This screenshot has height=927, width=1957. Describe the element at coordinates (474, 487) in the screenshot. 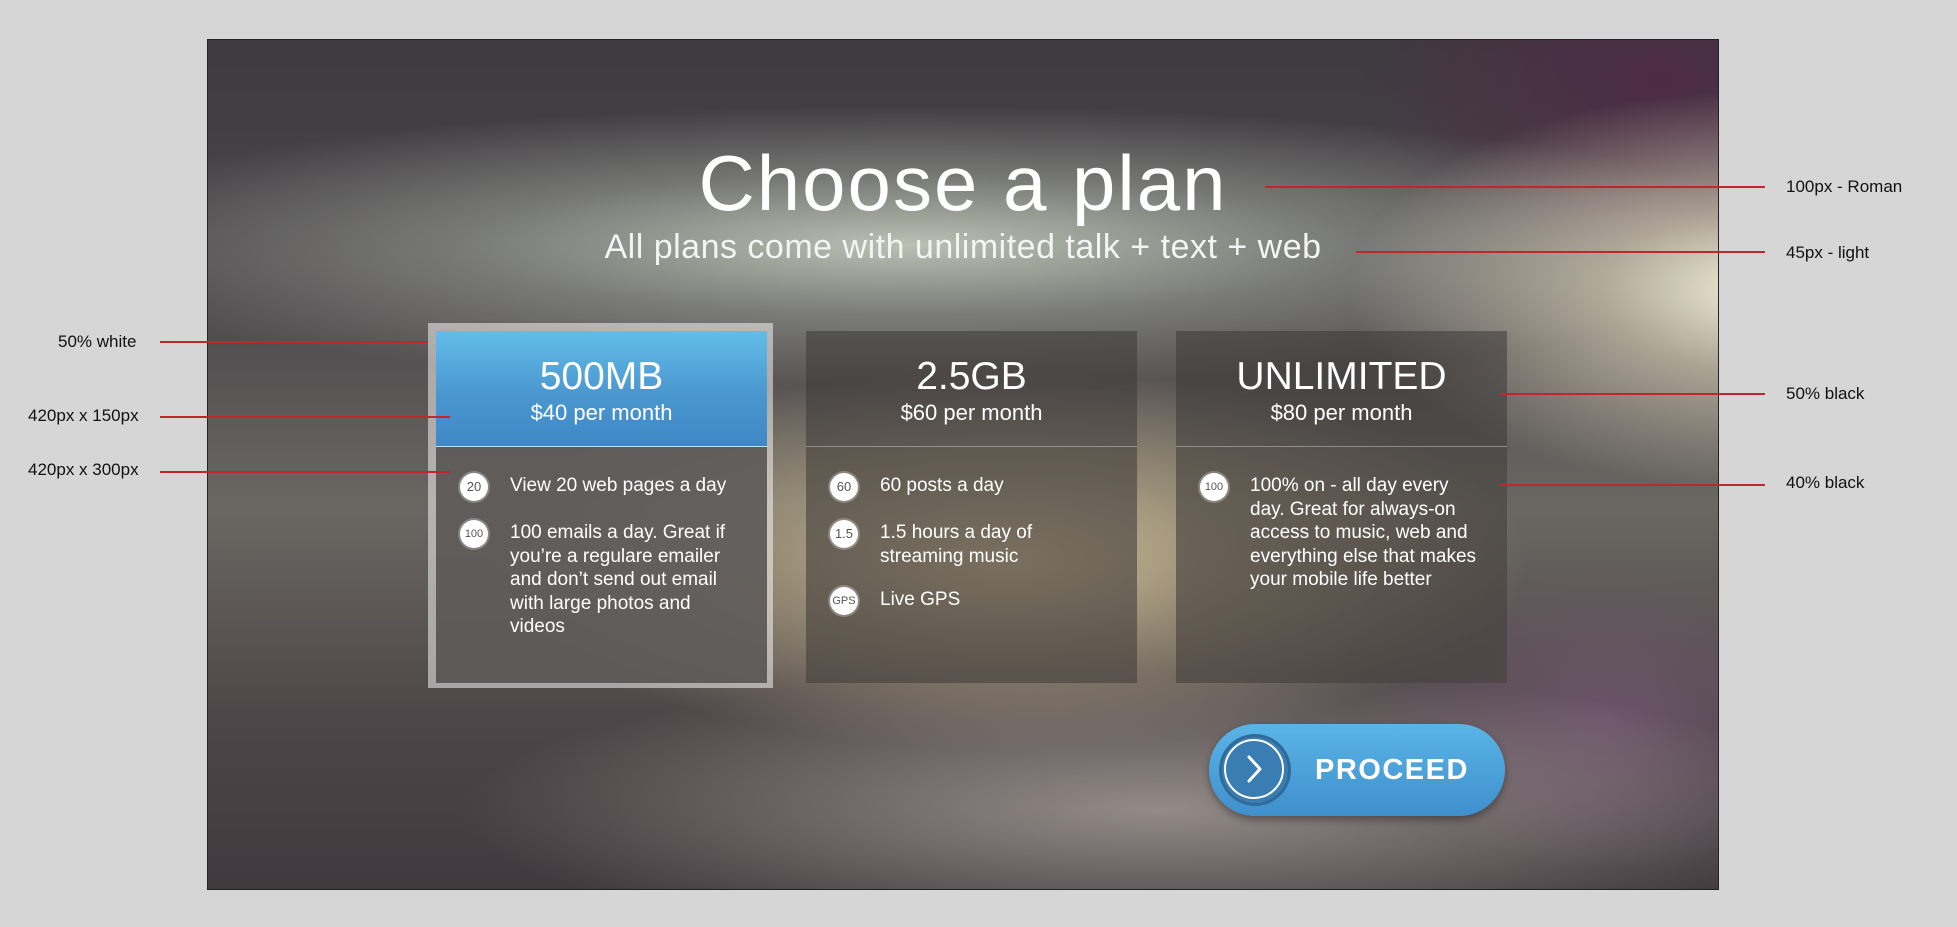

I see `feature-badge: 20` at that location.